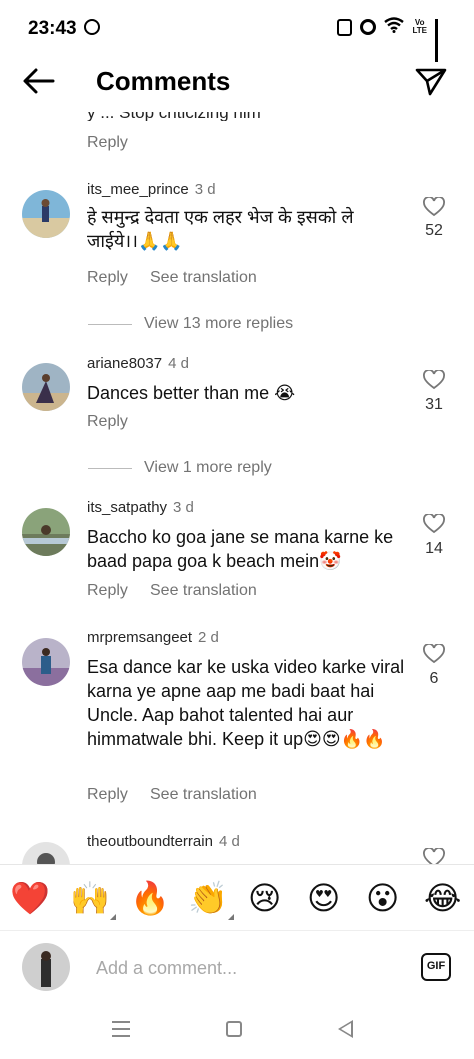 Image resolution: width=474 pixels, height=1059 pixels. Describe the element at coordinates (237, 31) in the screenshot. I see `status-bar: 23:43 Vo LTE` at that location.